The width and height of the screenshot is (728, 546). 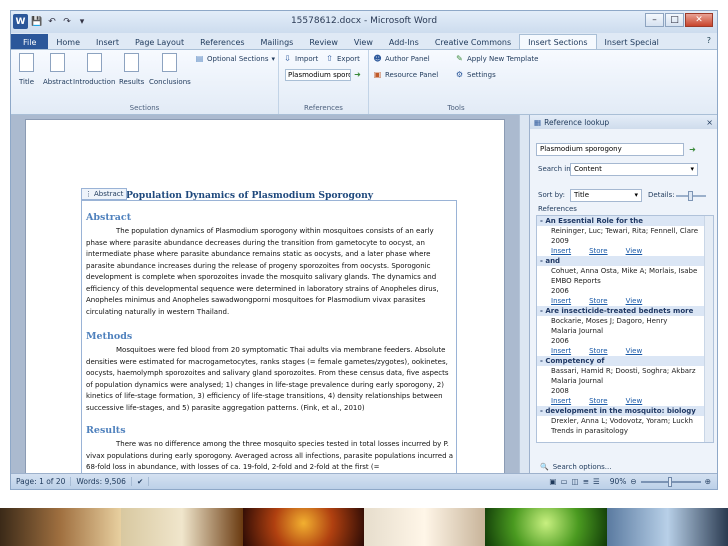 I want to click on abstract-section-tag: ⋮ Abstract, so click(x=104, y=194).